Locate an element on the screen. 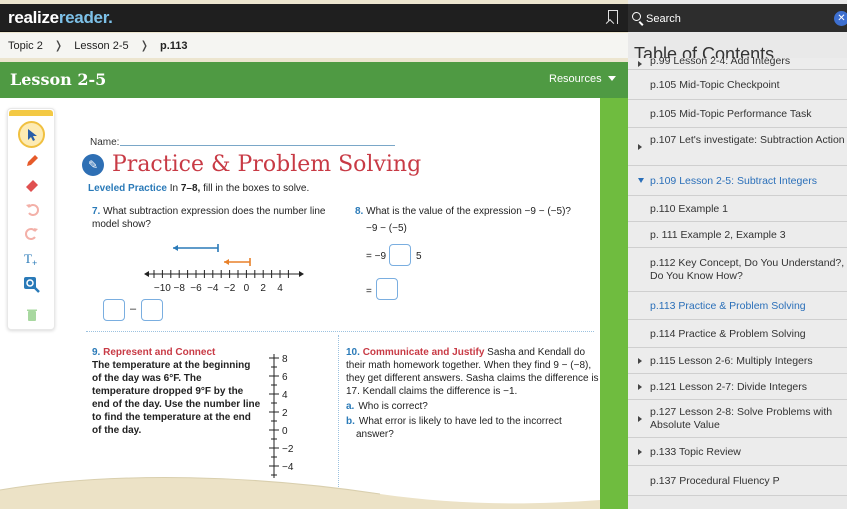  pencil-icon is located at coordinates (32, 160).